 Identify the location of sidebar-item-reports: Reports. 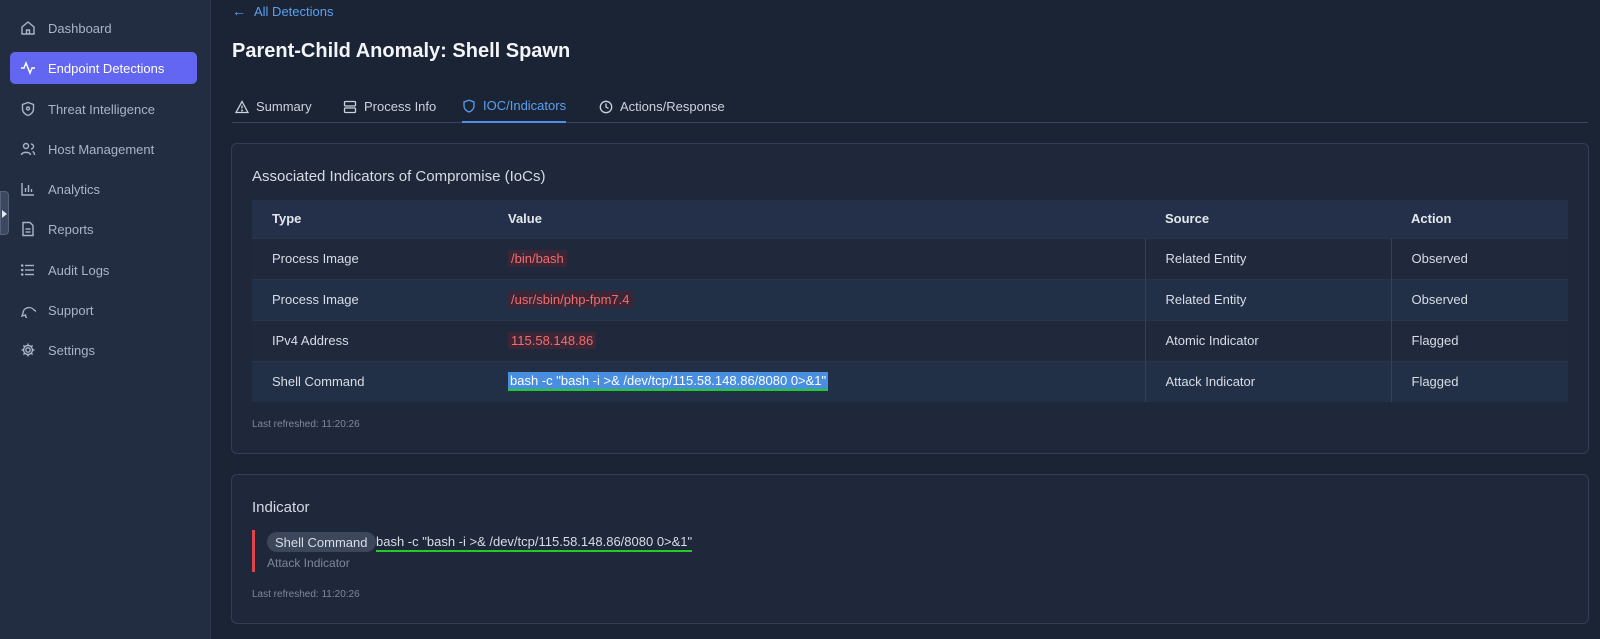
(103, 229).